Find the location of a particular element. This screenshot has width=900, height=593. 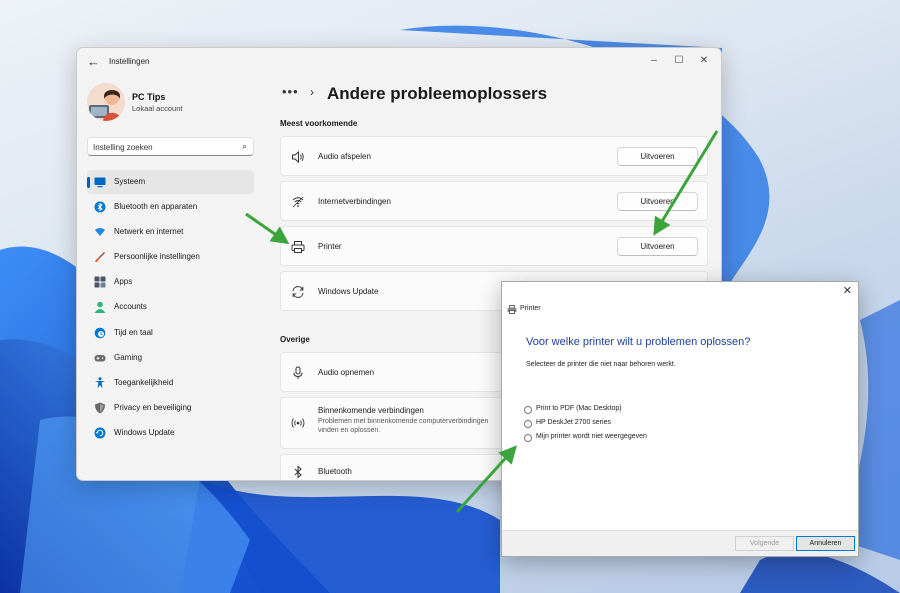

sidebar-item-bluetooth: Bluetooth en apparaten is located at coordinates (170, 207).